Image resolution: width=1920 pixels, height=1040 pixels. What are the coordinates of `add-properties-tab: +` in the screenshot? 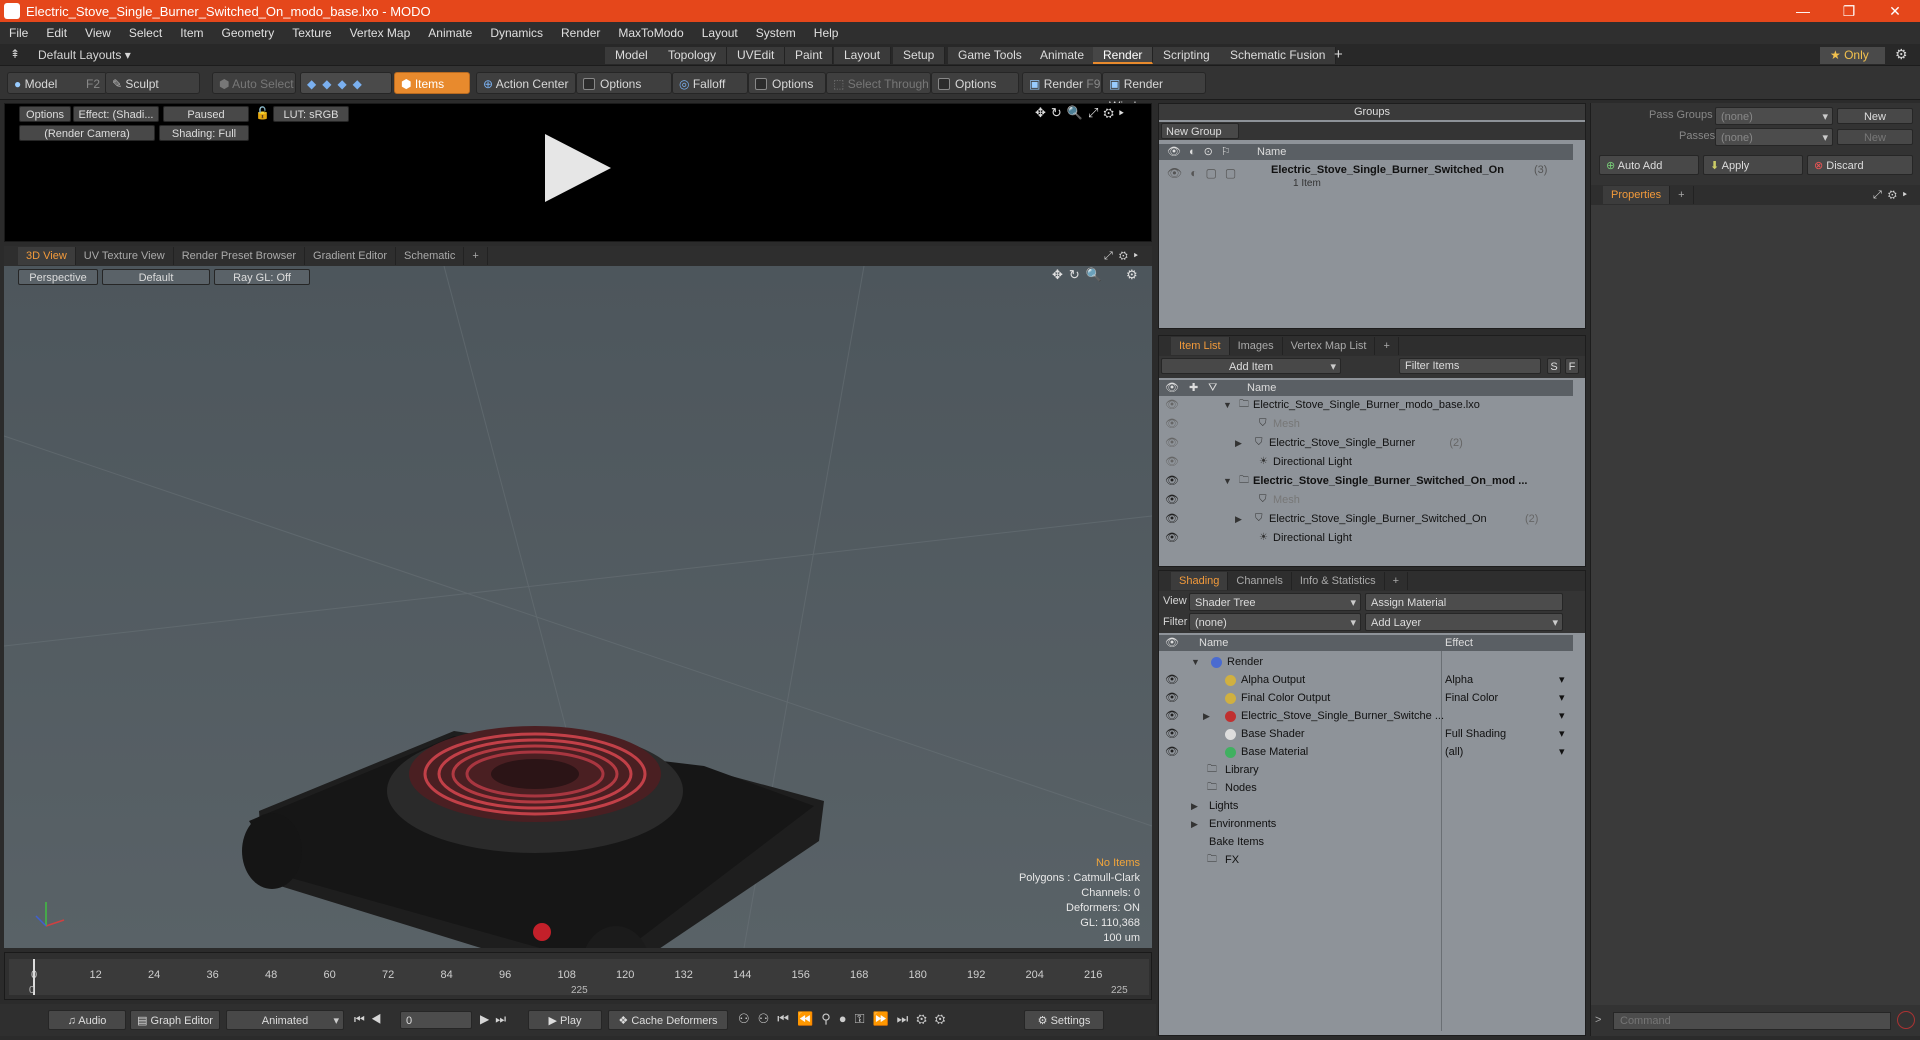 It's located at (1682, 195).